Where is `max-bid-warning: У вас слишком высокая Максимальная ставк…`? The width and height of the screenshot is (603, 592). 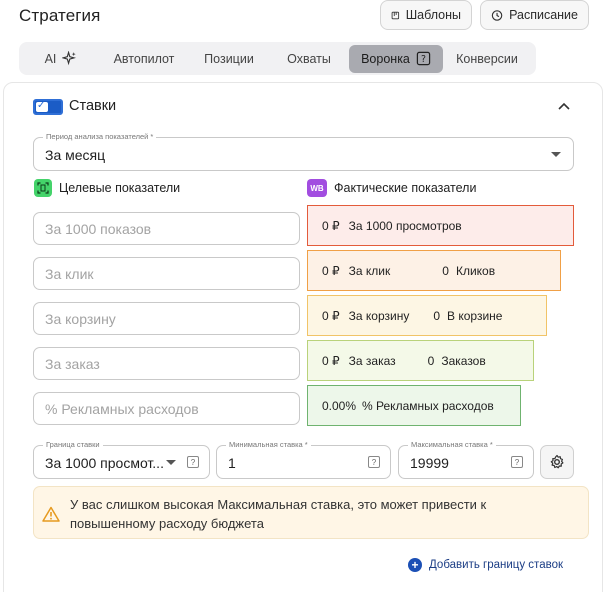
max-bid-warning: У вас слишком высокая Максимальная ставк… is located at coordinates (311, 512).